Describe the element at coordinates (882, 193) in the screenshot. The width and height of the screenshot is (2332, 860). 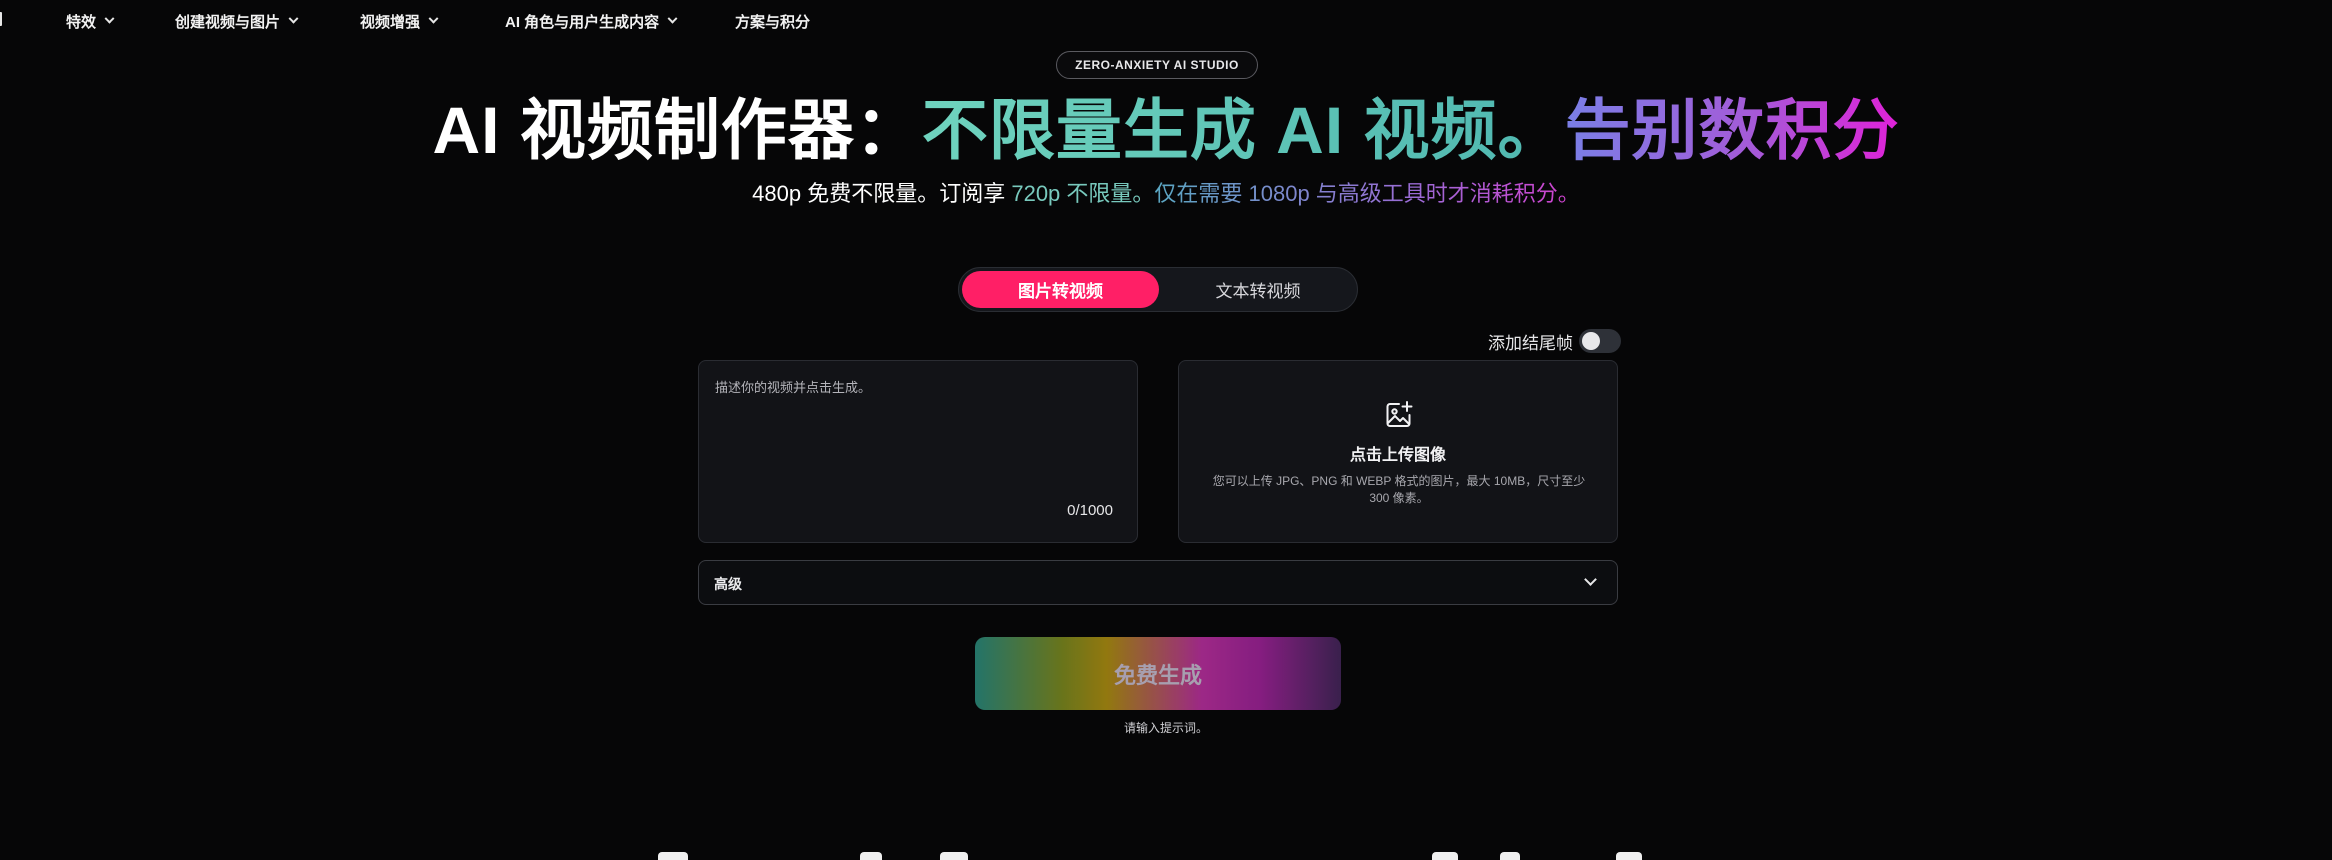
I see `subtitle-part-1: 480p 免费不限量。订阅享` at that location.